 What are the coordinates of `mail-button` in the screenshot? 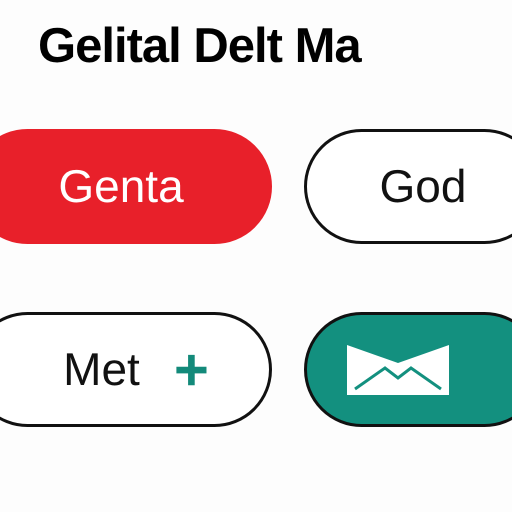 It's located at (408, 369).